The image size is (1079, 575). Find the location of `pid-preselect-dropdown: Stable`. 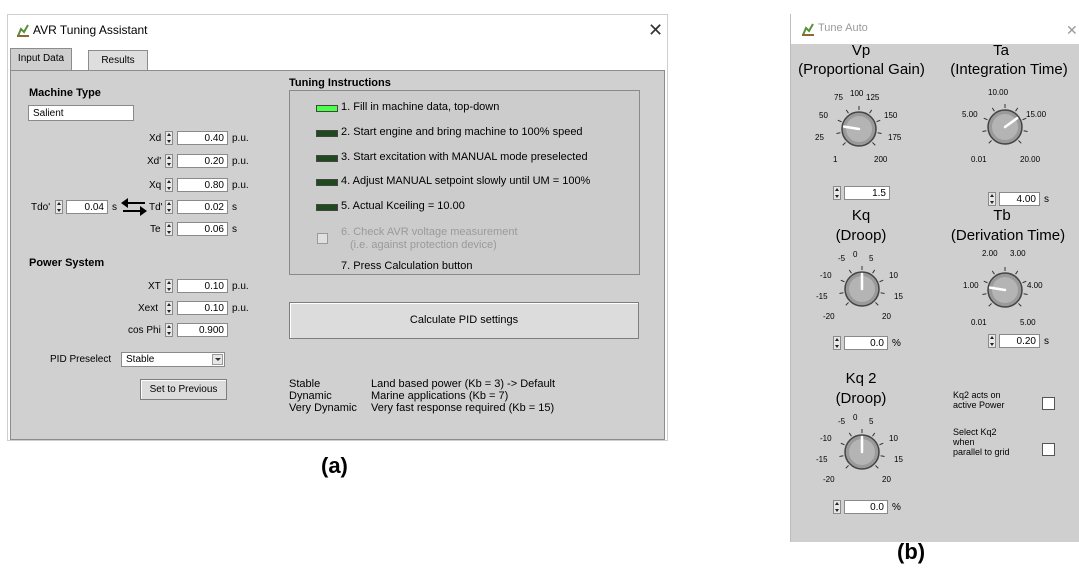

pid-preselect-dropdown: Stable is located at coordinates (173, 359).